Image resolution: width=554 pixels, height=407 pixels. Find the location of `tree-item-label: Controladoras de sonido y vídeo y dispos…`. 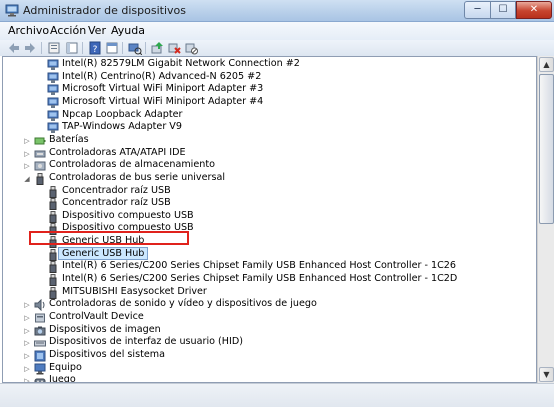

tree-item-label: Controladoras de sonido y vídeo y dispos… is located at coordinates (183, 304).